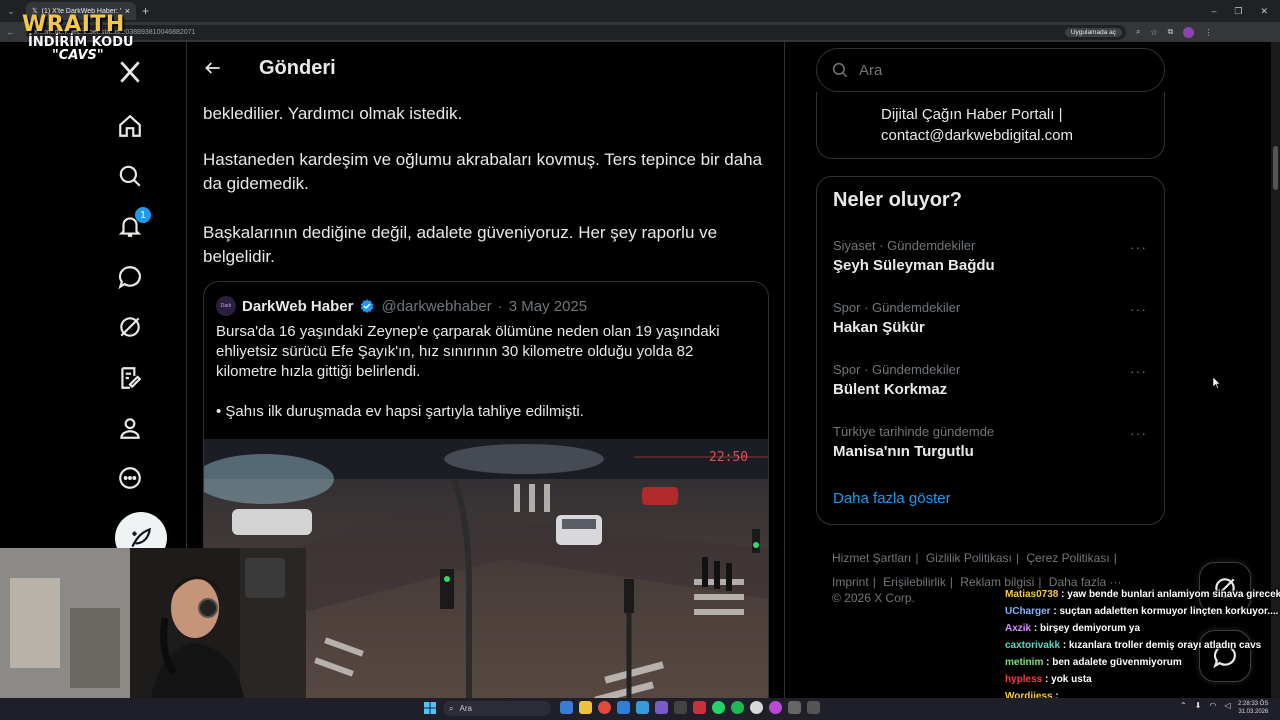  I want to click on new-tab-icon: +, so click(145, 11).